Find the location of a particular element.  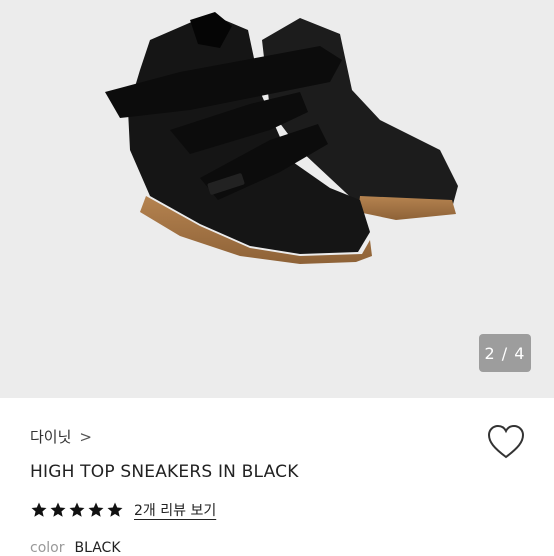

review-link: 2개 리뷰 보기 is located at coordinates (175, 510).